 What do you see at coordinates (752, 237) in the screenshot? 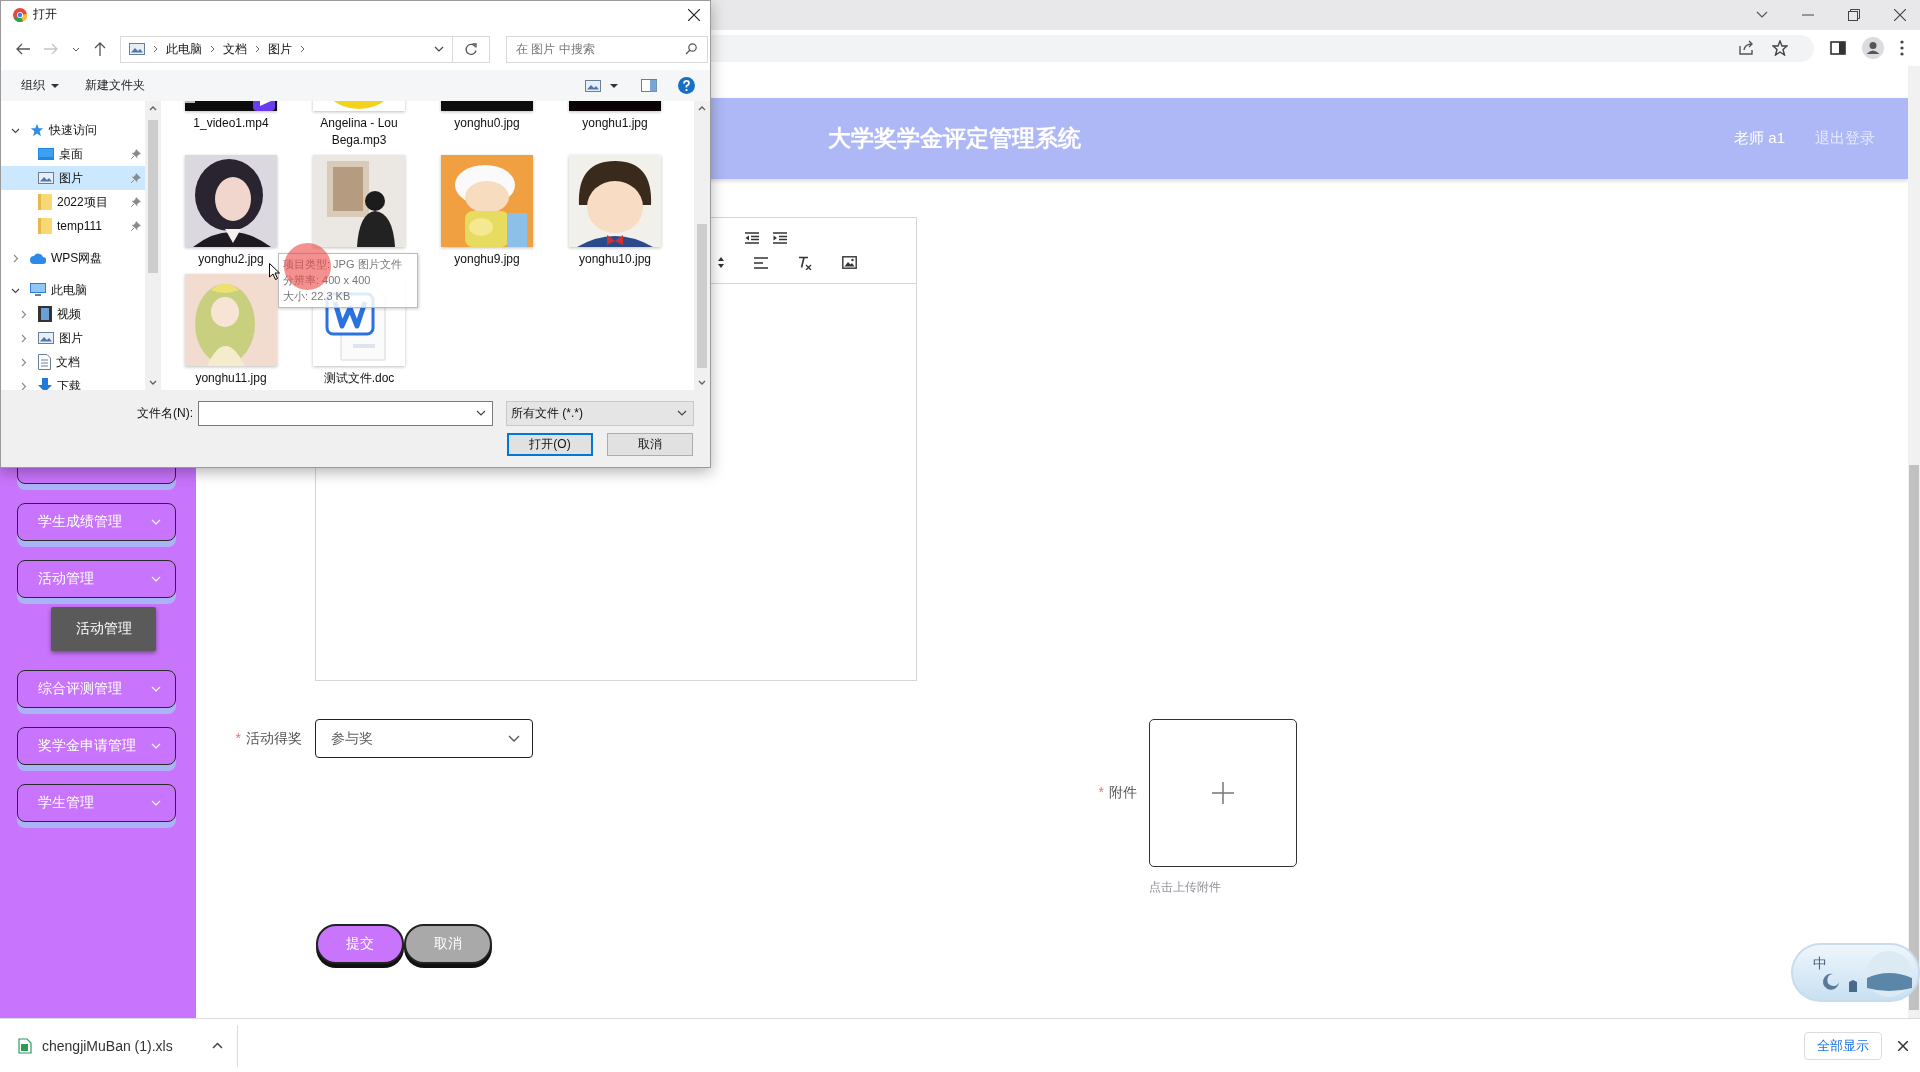
I see `outdent-icon` at bounding box center [752, 237].